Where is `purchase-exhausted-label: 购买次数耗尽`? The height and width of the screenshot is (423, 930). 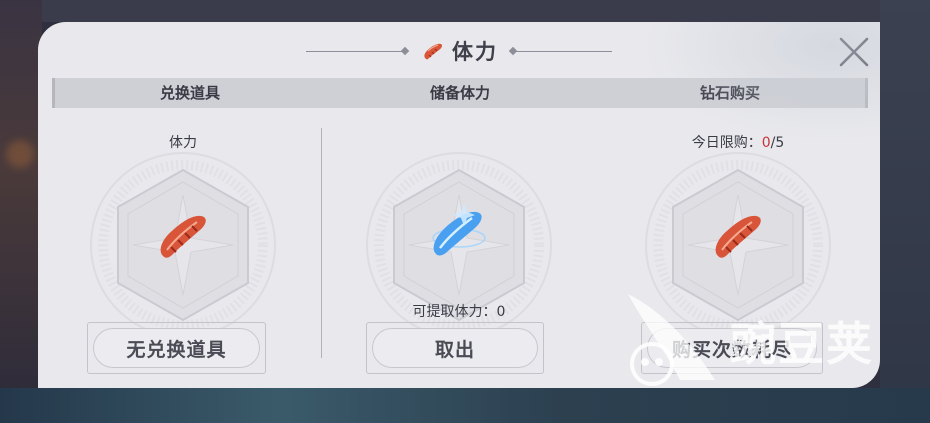 purchase-exhausted-label: 购买次数耗尽 is located at coordinates (731, 349).